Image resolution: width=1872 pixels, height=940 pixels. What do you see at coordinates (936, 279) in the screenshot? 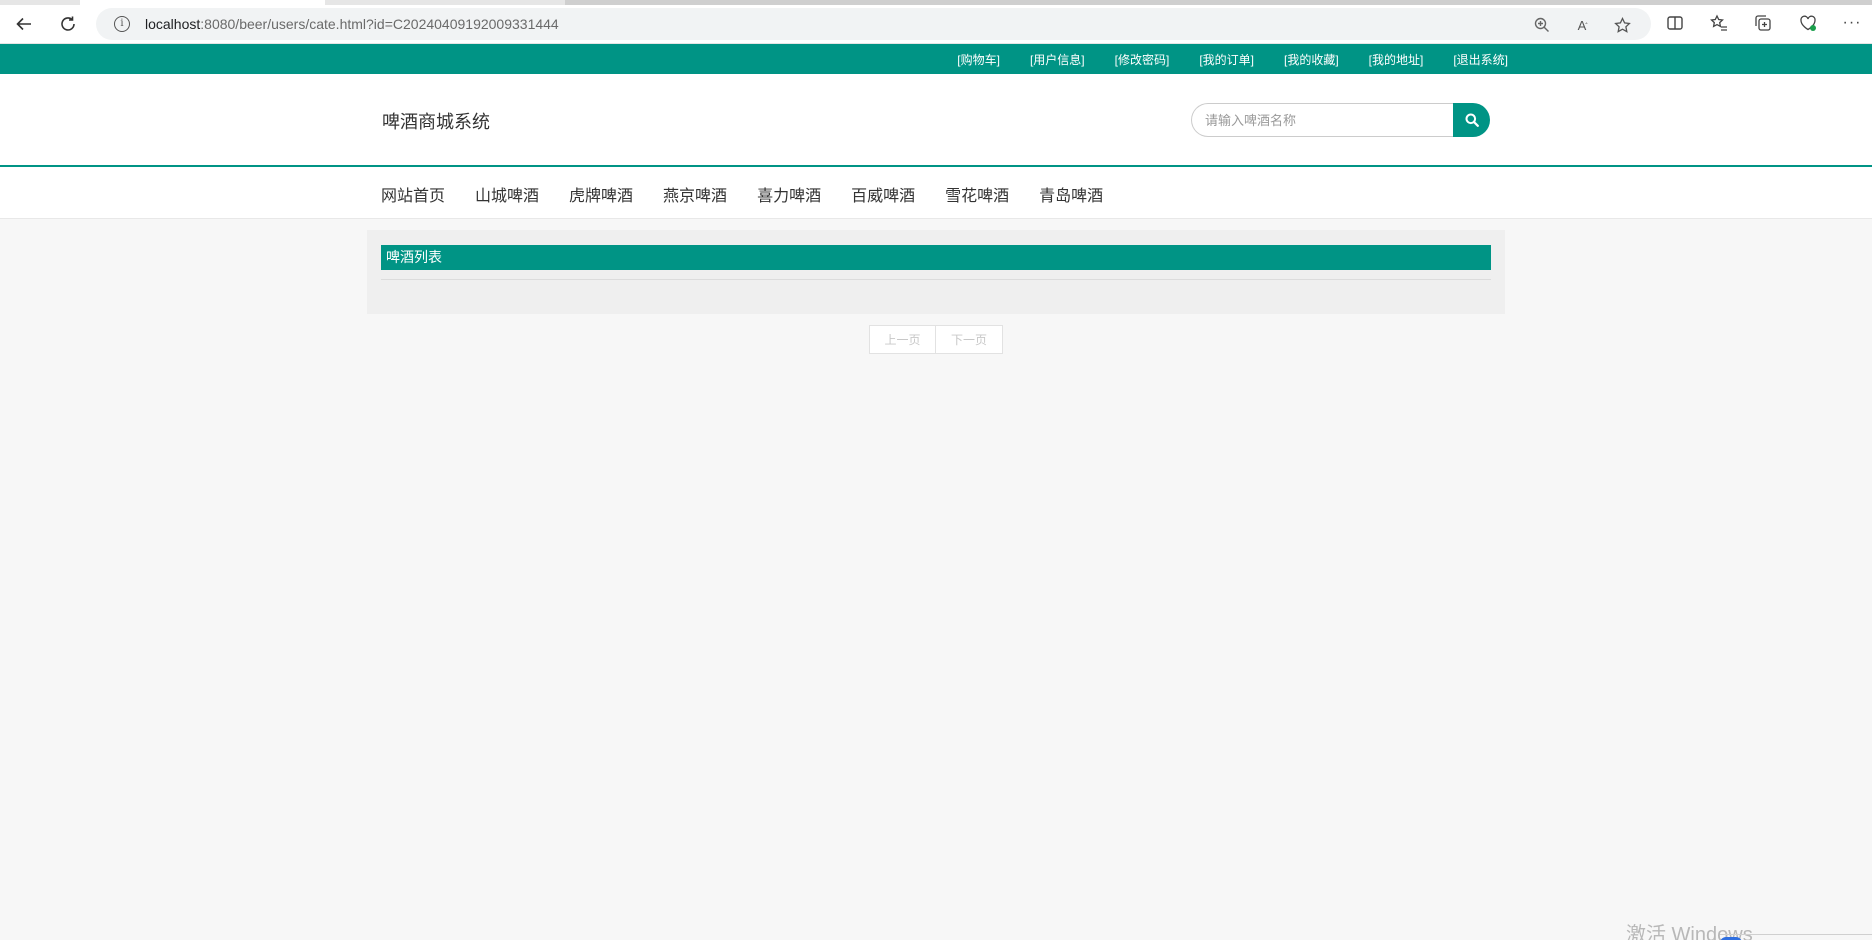
I see `panel-divider` at bounding box center [936, 279].